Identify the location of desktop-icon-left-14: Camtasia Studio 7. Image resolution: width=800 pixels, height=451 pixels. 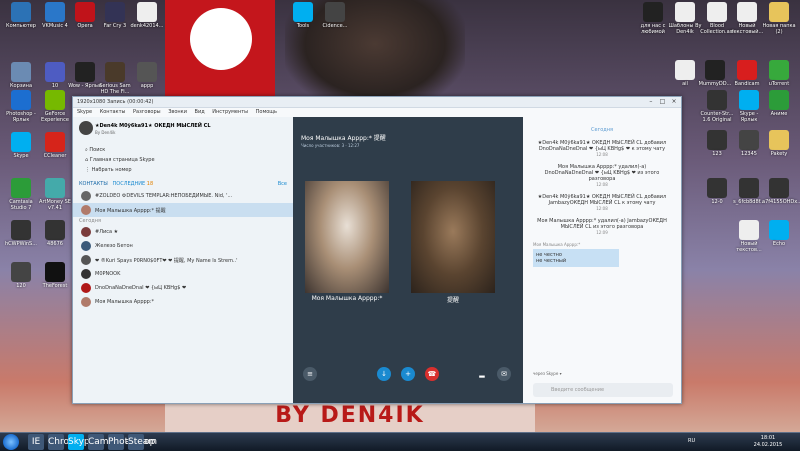
(21, 194).